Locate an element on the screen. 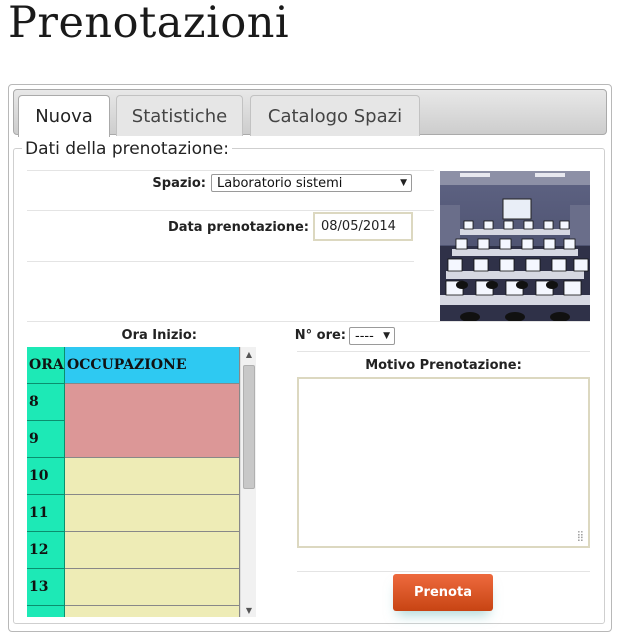 This screenshot has width=623, height=637. data-prenotazione-input: 08/05/2014 is located at coordinates (363, 226).